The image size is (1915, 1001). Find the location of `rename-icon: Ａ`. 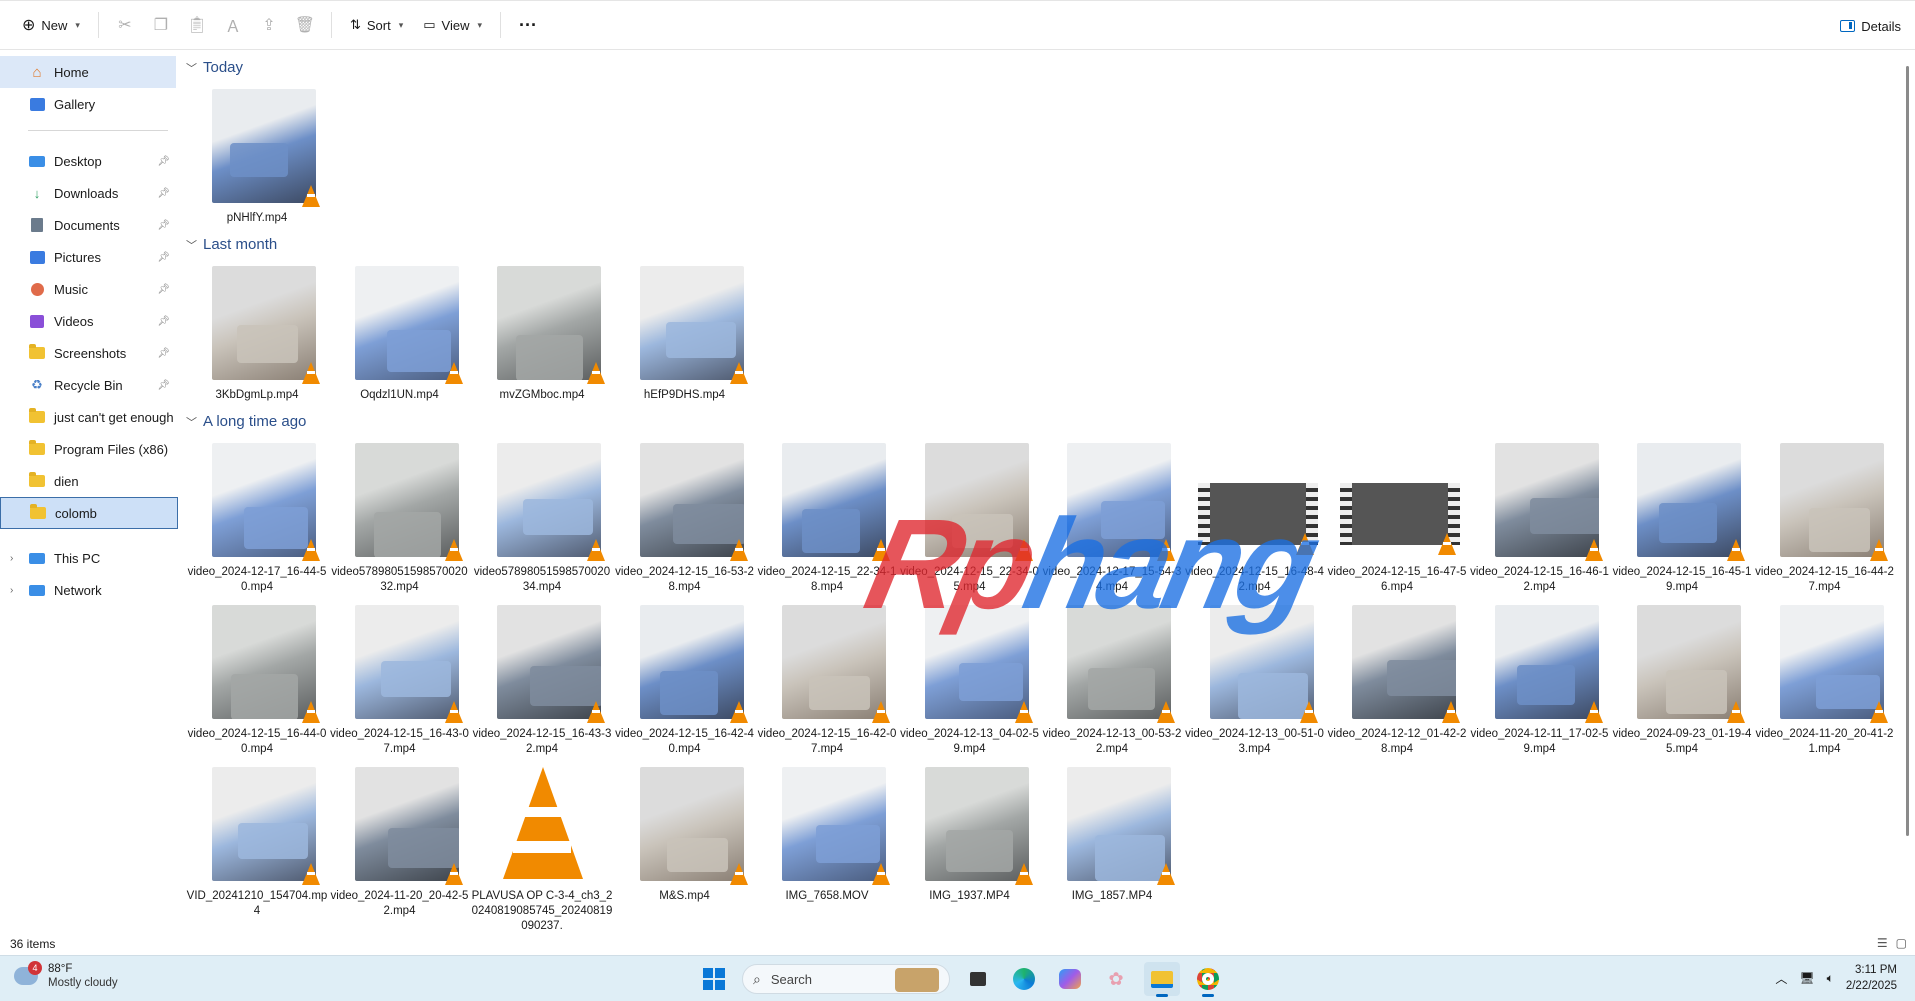

rename-icon: Ａ is located at coordinates (233, 25).